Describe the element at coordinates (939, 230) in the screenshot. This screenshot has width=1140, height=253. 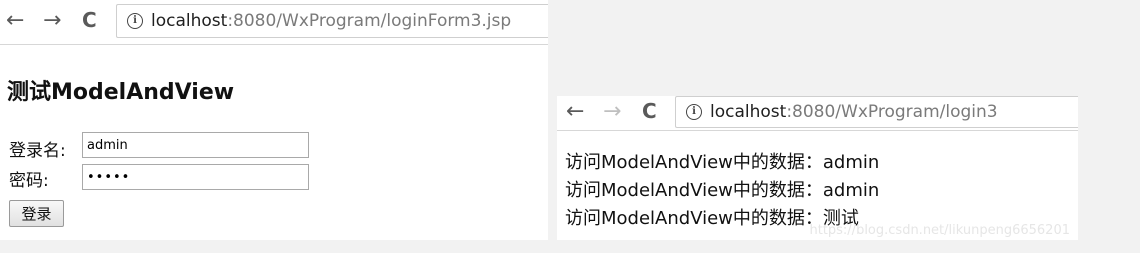
I see `watermark: https://blog.csdn.net/likunpeng6656201` at that location.